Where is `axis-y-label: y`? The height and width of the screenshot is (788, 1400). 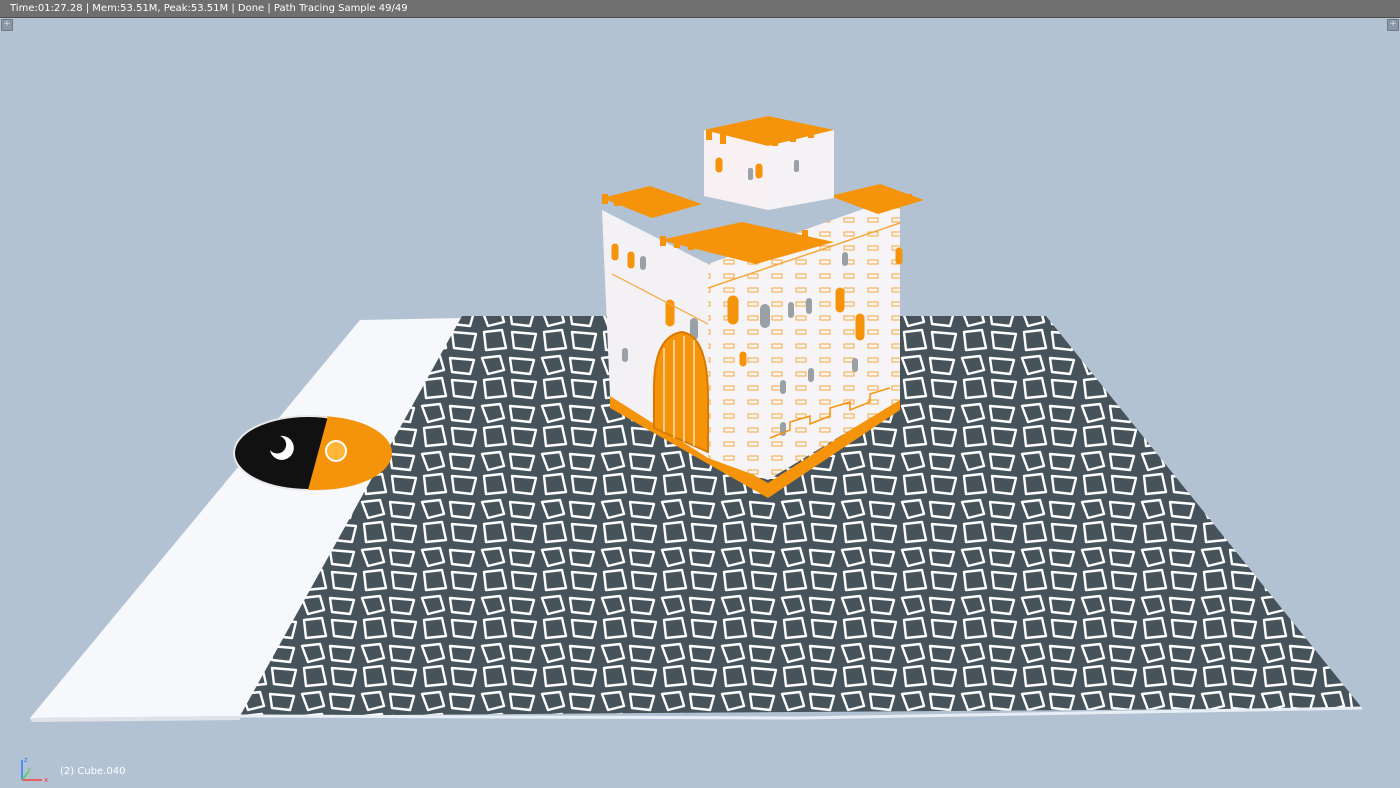 axis-y-label: y is located at coordinates (29, 770).